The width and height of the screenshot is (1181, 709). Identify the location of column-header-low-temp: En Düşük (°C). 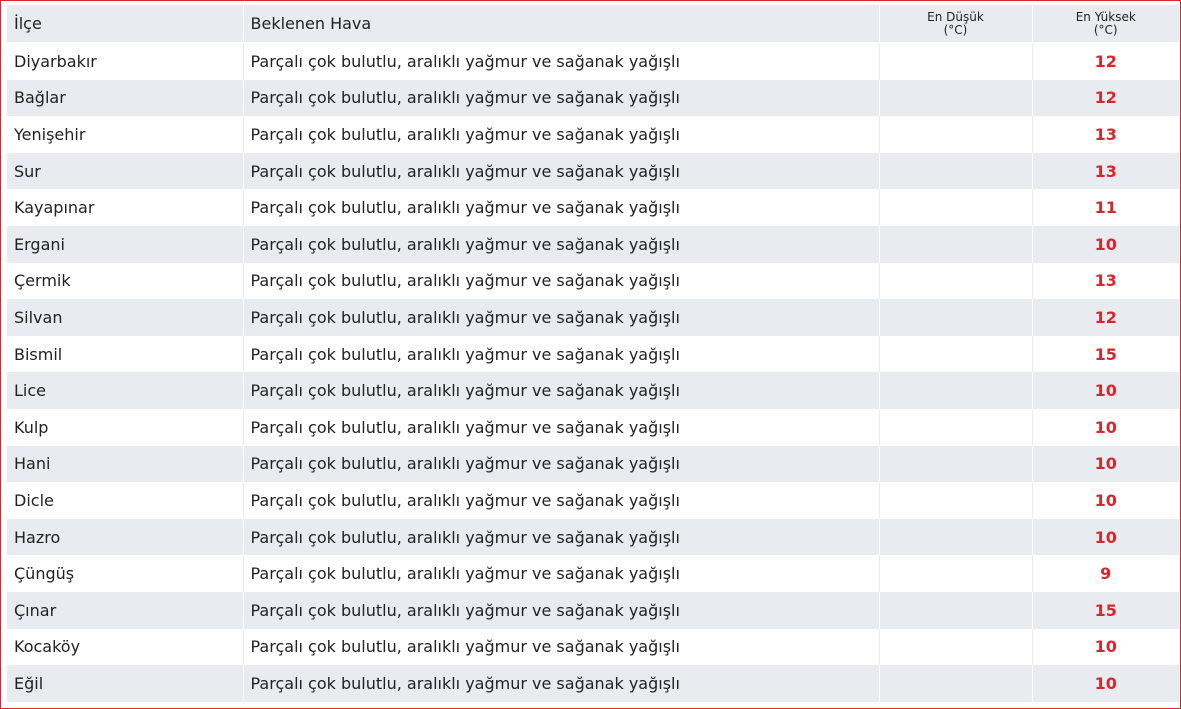
(956, 24).